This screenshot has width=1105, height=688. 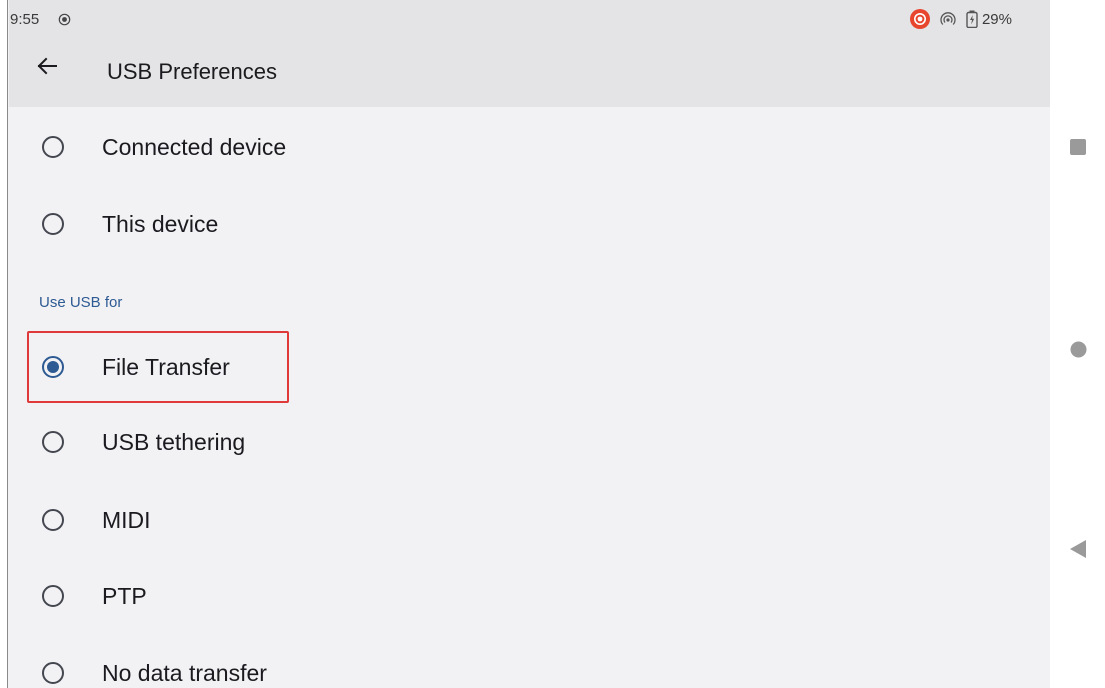 I want to click on radio-connected-device, so click(x=53, y=147).